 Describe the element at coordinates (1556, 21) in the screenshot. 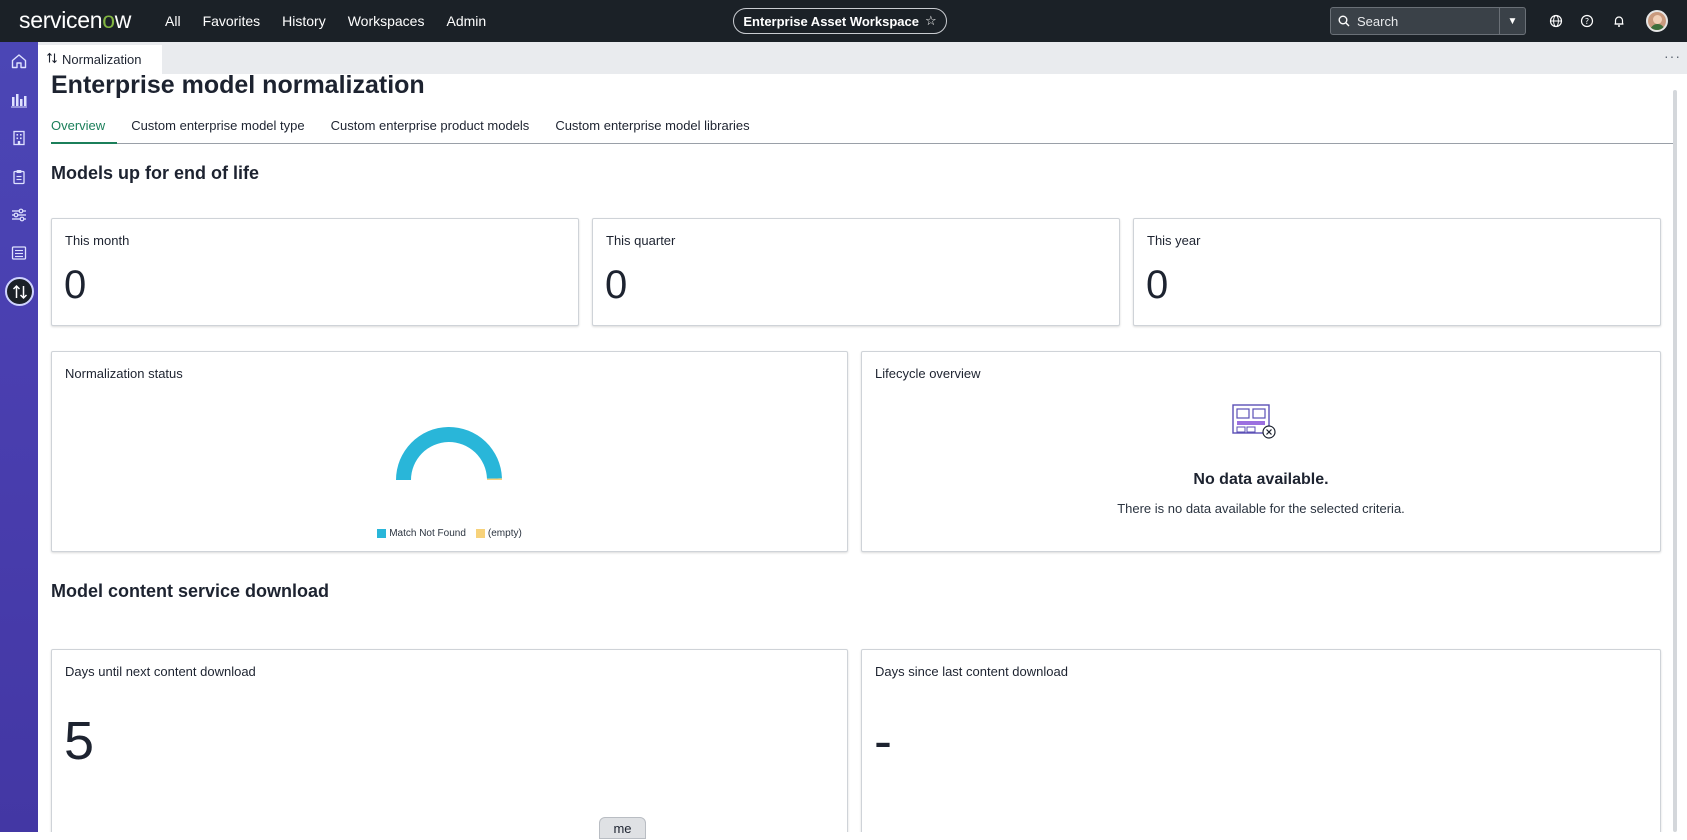

I see `globe-icon` at that location.